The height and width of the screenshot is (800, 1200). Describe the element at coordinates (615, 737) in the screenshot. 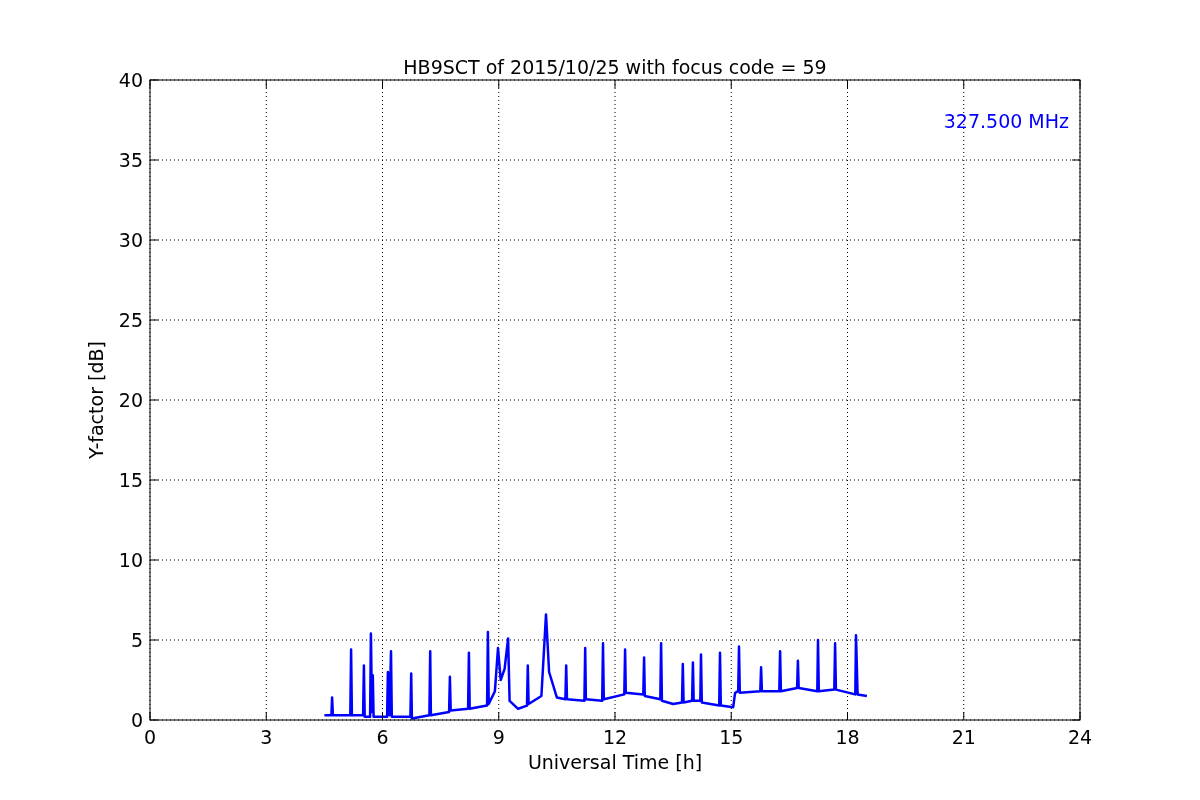

I see `tick-label: 12` at that location.